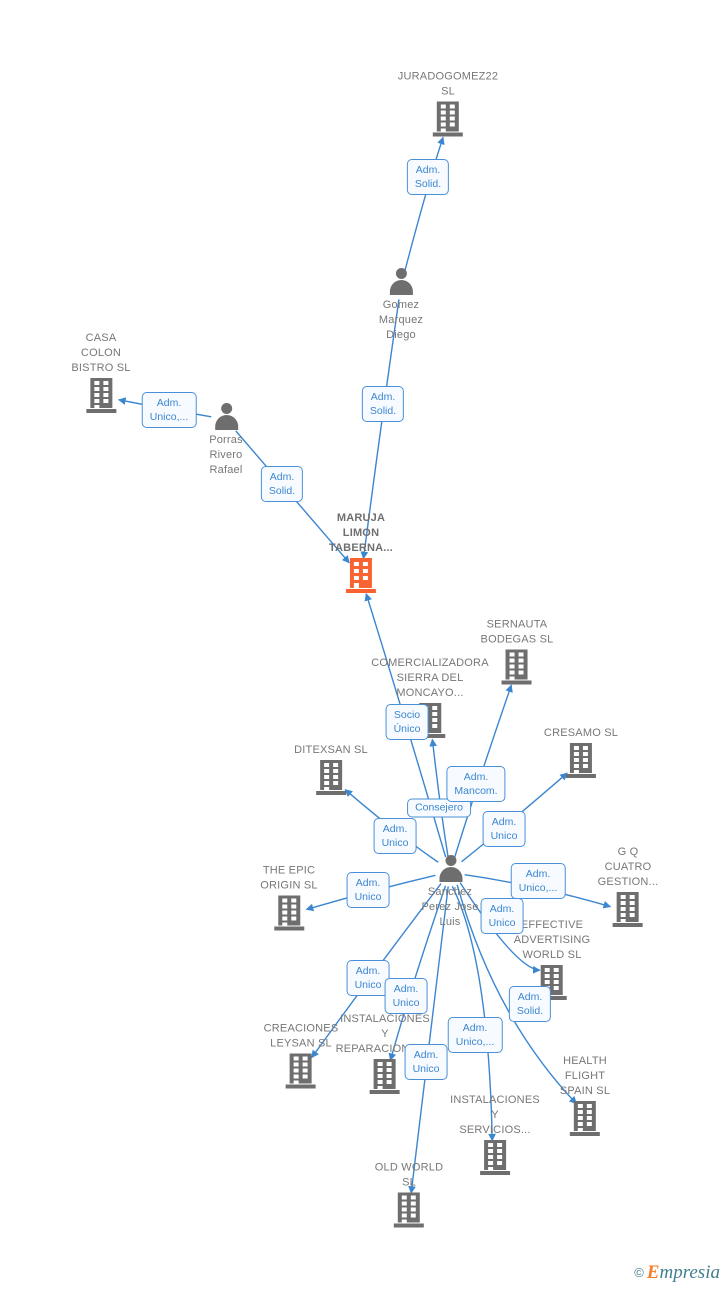 Image resolution: width=728 pixels, height=1290 pixels. What do you see at coordinates (424, 203) in the screenshot?
I see `graph-edge-e1` at bounding box center [424, 203].